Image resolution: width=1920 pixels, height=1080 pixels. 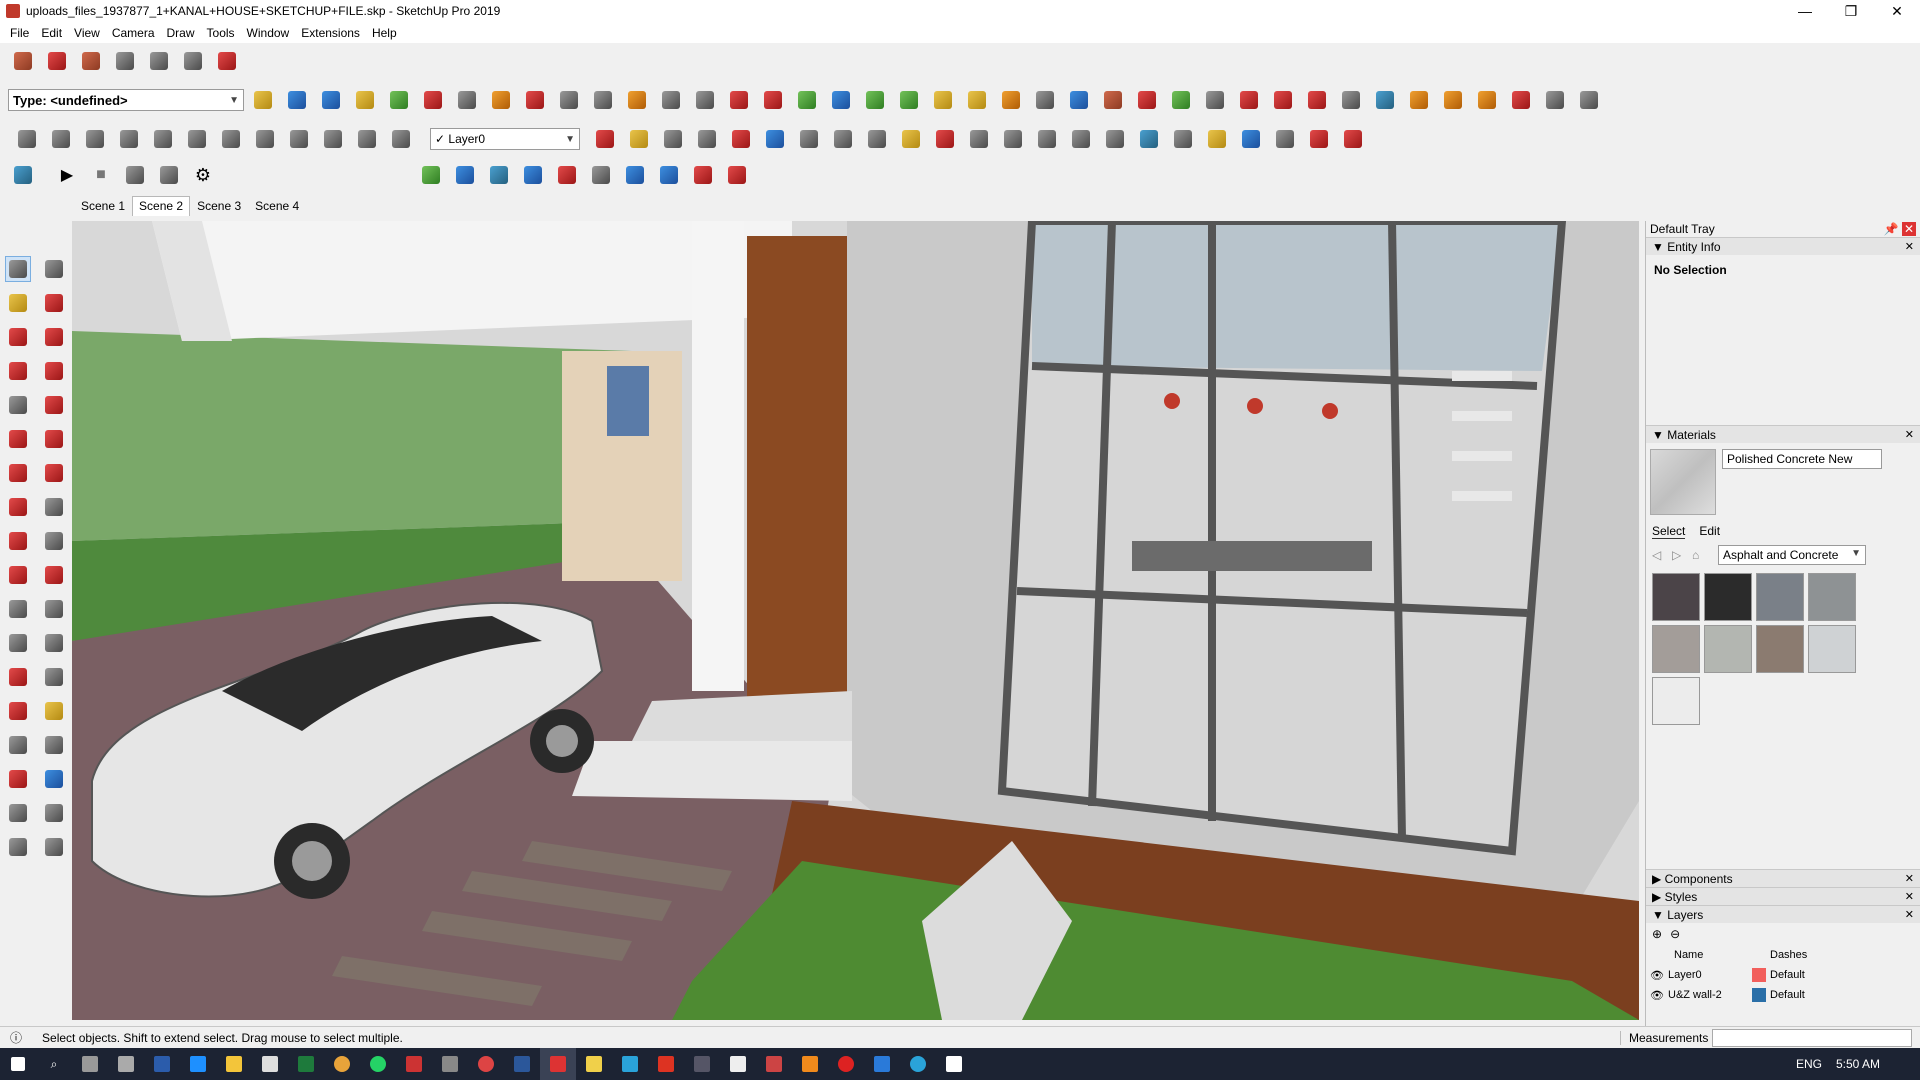 I want to click on add-detail-icon, so click(x=193, y=61).